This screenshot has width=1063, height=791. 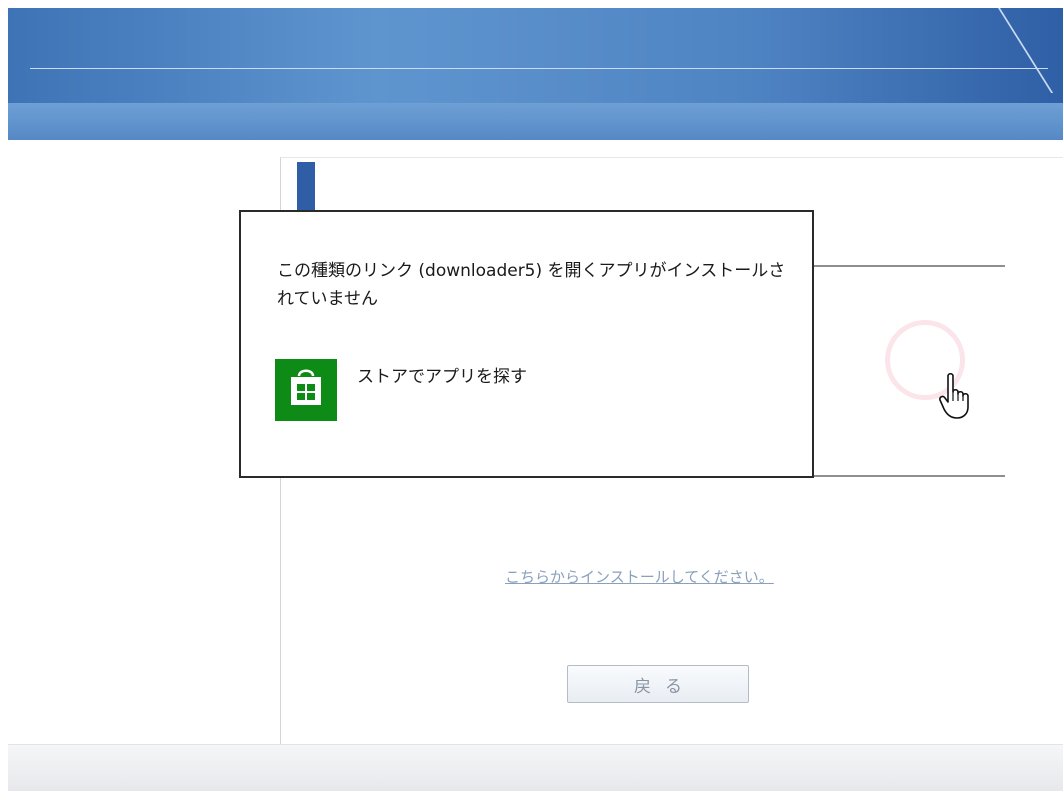 What do you see at coordinates (535, 121) in the screenshot?
I see `navigation-bar` at bounding box center [535, 121].